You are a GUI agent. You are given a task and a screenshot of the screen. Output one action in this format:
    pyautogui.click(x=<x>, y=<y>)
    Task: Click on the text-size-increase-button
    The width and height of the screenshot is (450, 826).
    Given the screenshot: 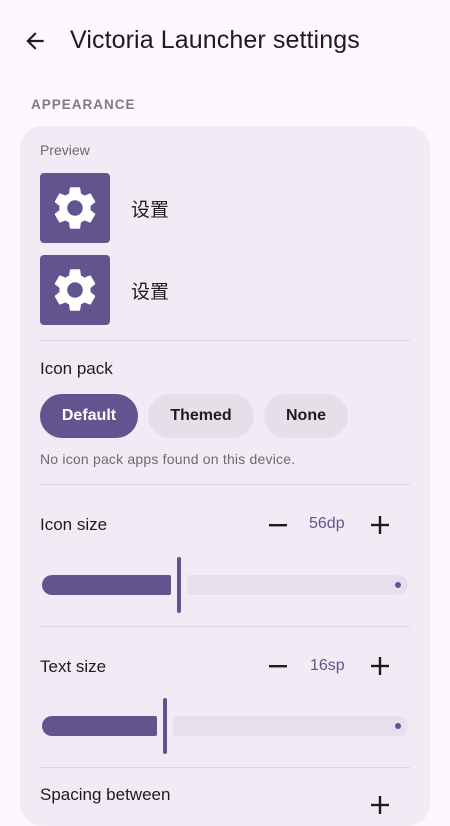 What is the action you would take?
    pyautogui.click(x=380, y=666)
    